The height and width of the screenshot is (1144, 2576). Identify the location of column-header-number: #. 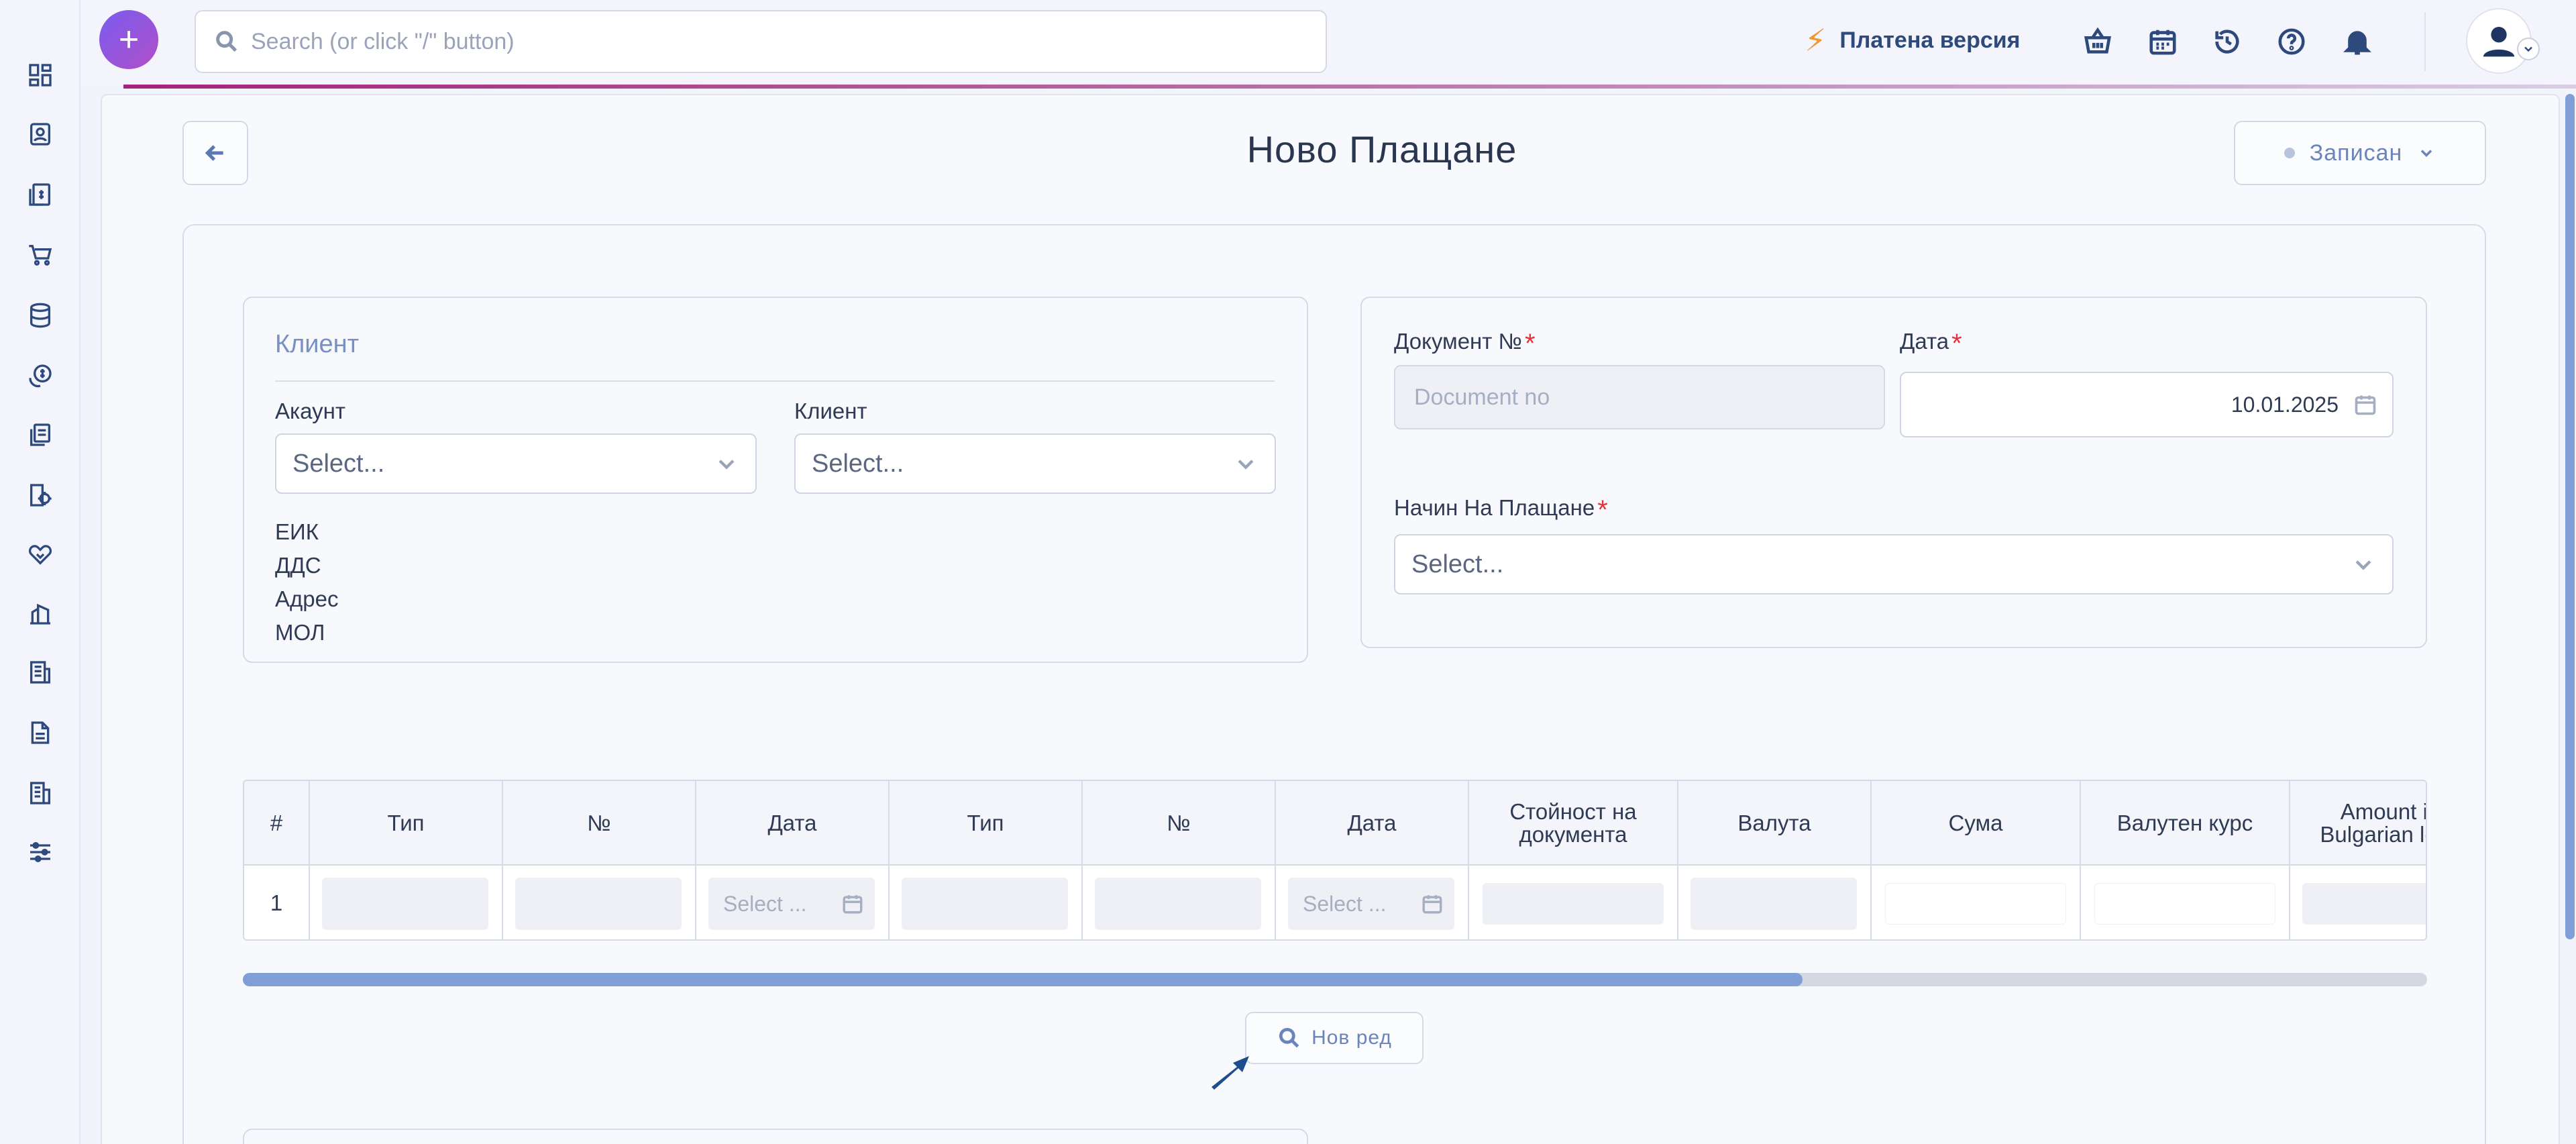
(277, 823).